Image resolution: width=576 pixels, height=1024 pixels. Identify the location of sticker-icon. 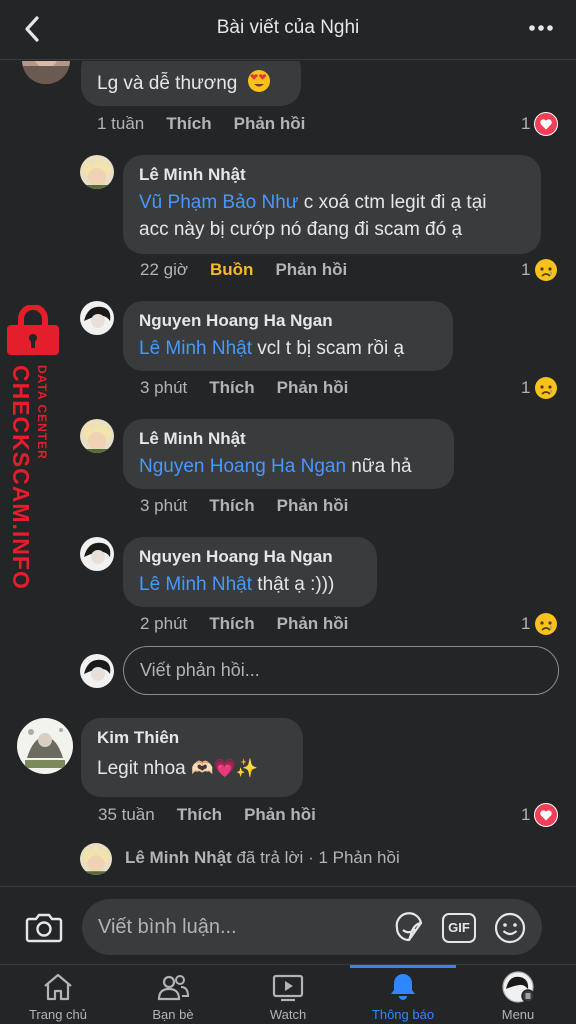
(409, 927).